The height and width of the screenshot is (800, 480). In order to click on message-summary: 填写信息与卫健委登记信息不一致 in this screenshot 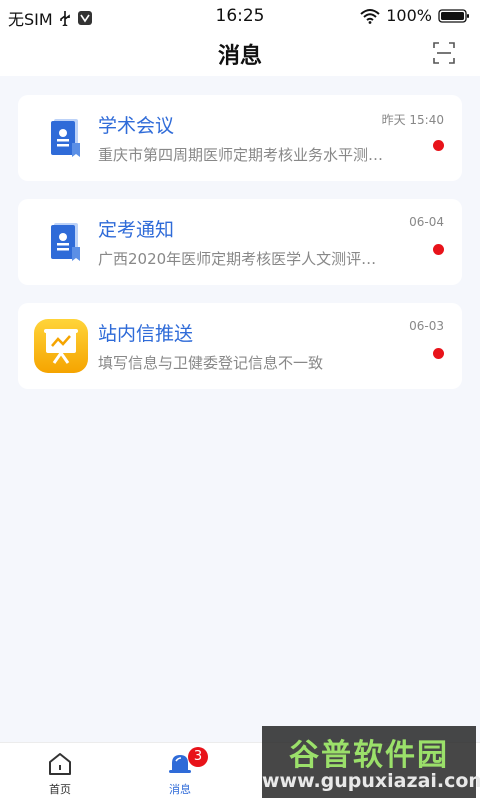, I will do `click(211, 363)`.